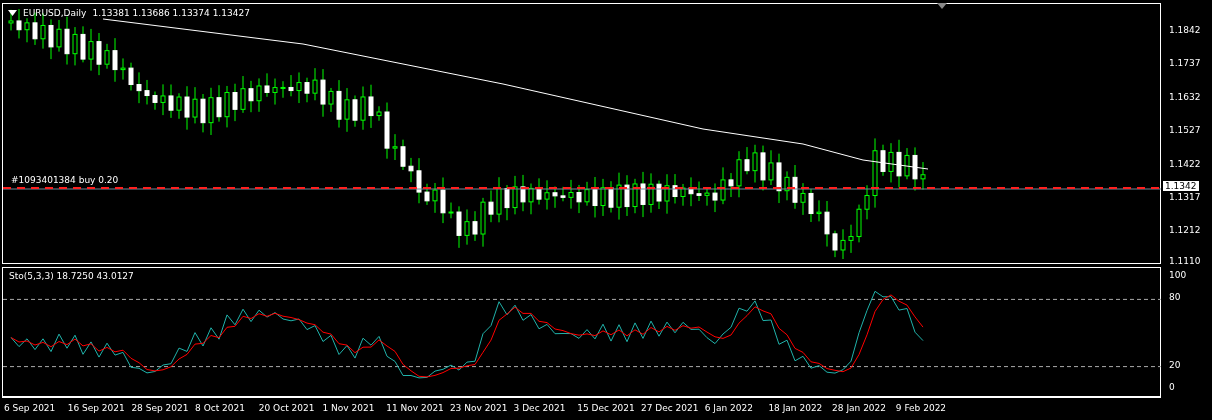 The image size is (1212, 420). What do you see at coordinates (1185, 96) in the screenshot?
I see `price-axis-label: 1.1632` at bounding box center [1185, 96].